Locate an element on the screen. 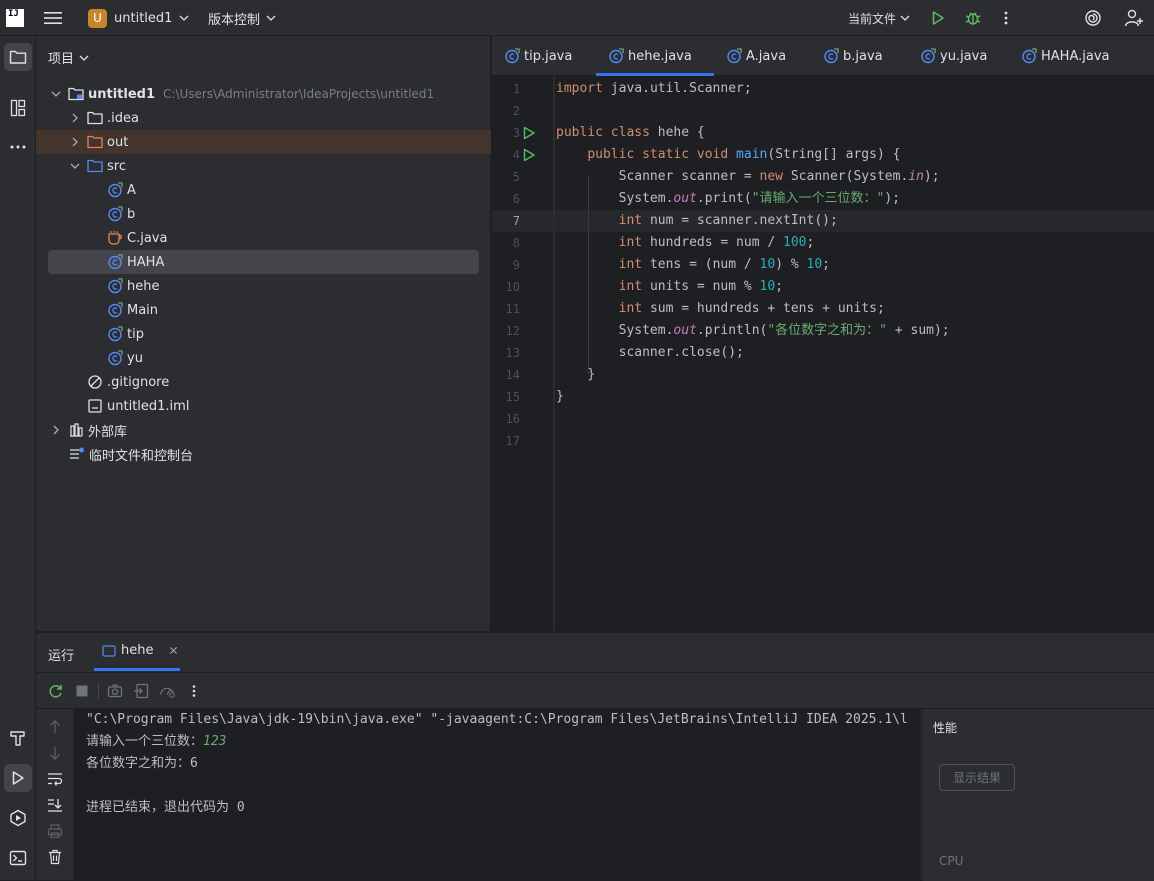  run-tool-button is located at coordinates (18, 778).